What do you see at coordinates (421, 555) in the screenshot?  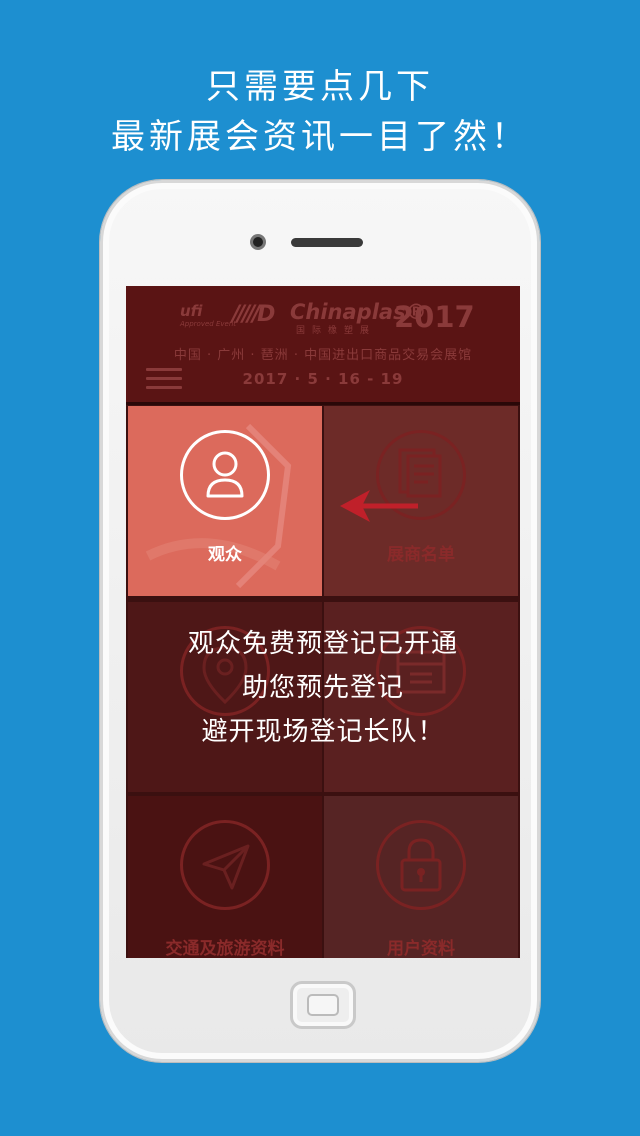 I see `tile-exhibitor-label: 展商名单` at bounding box center [421, 555].